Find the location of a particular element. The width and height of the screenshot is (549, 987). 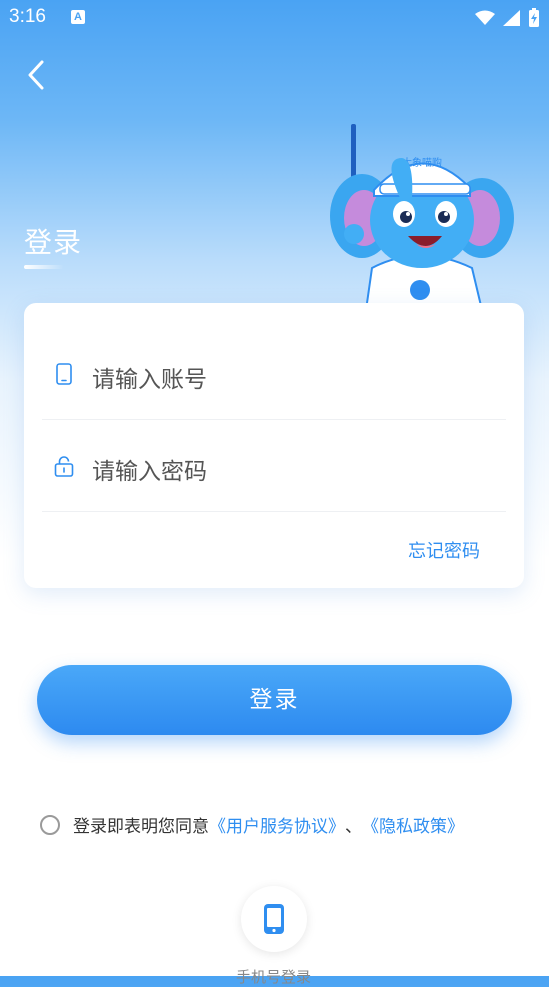

phone-icon is located at coordinates (64, 374).